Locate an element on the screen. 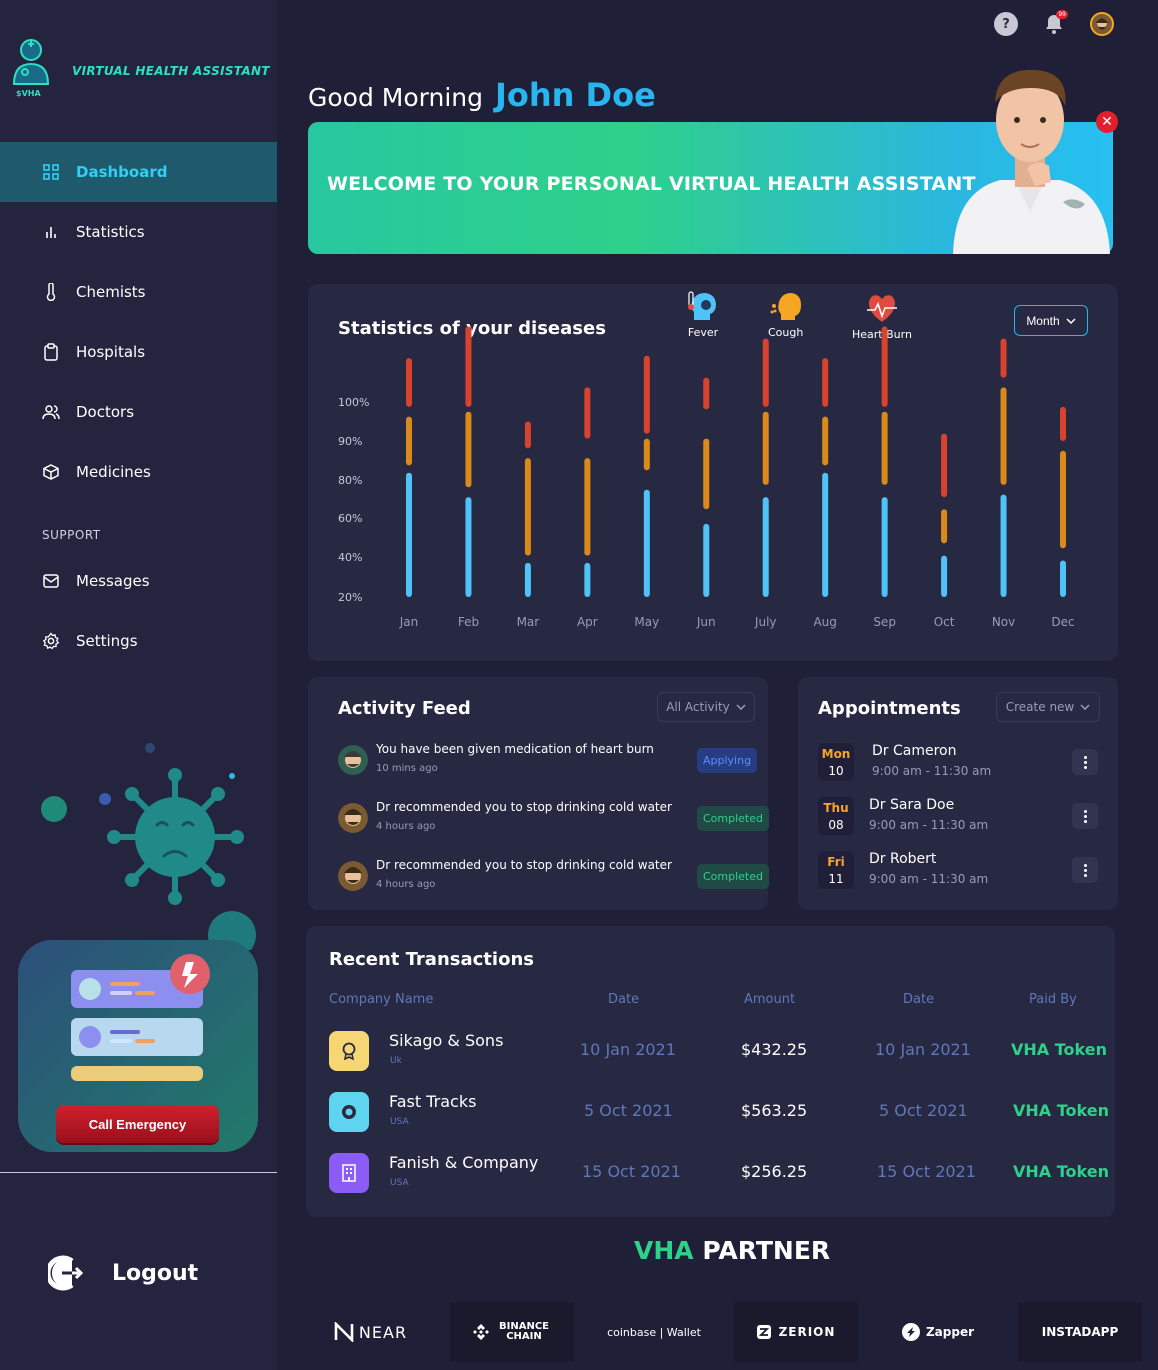  box-icon is located at coordinates (51, 472).